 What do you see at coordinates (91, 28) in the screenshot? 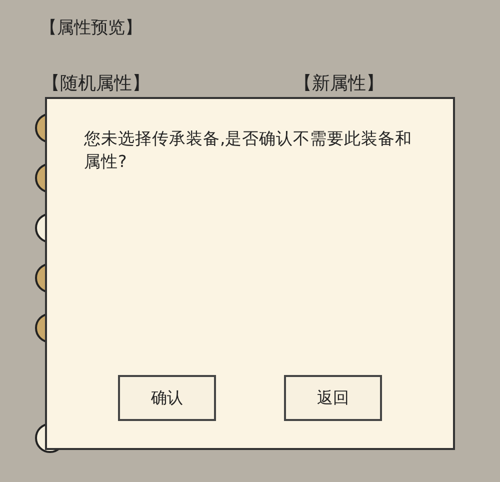
I see `section-title: 【属性预览】` at bounding box center [91, 28].